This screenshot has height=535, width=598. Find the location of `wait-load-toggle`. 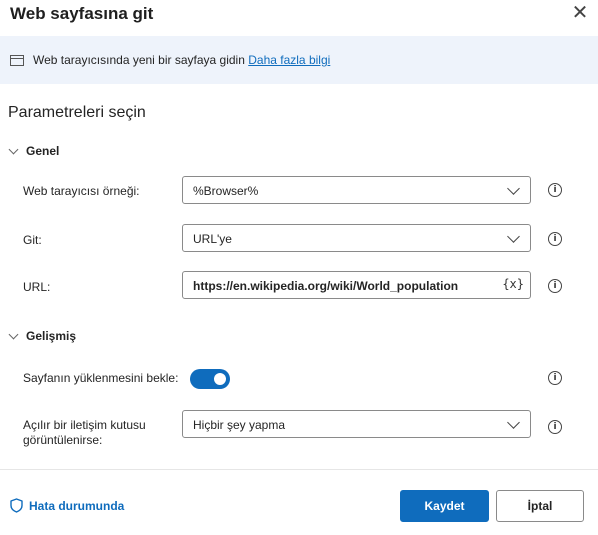

wait-load-toggle is located at coordinates (210, 379).